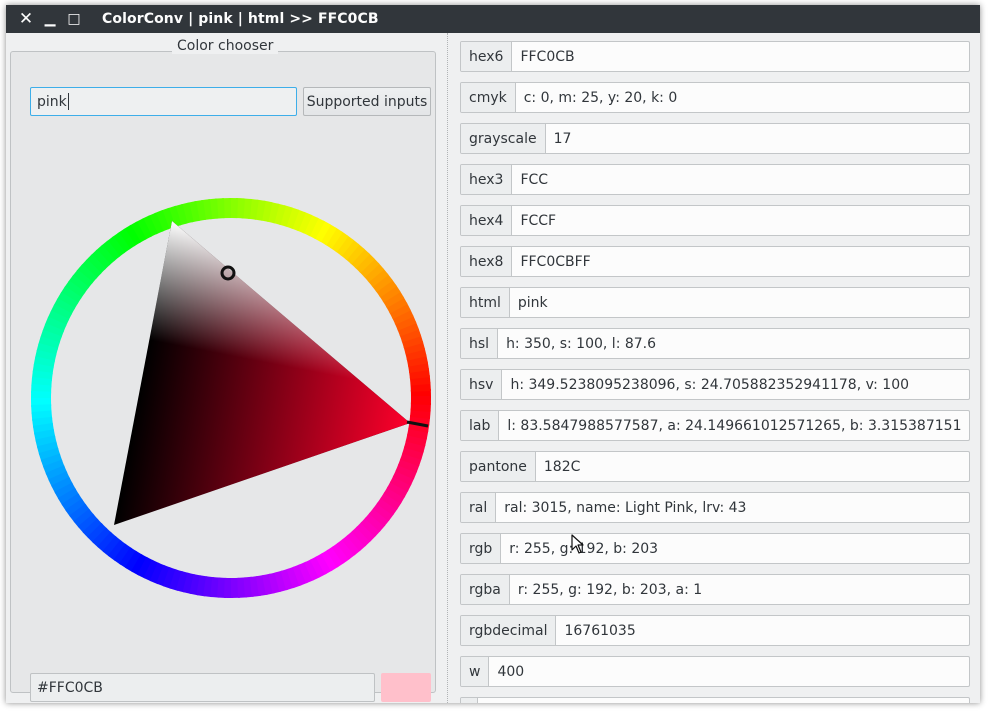  I want to click on format-row-pantone: pantone 182C, so click(715, 466).